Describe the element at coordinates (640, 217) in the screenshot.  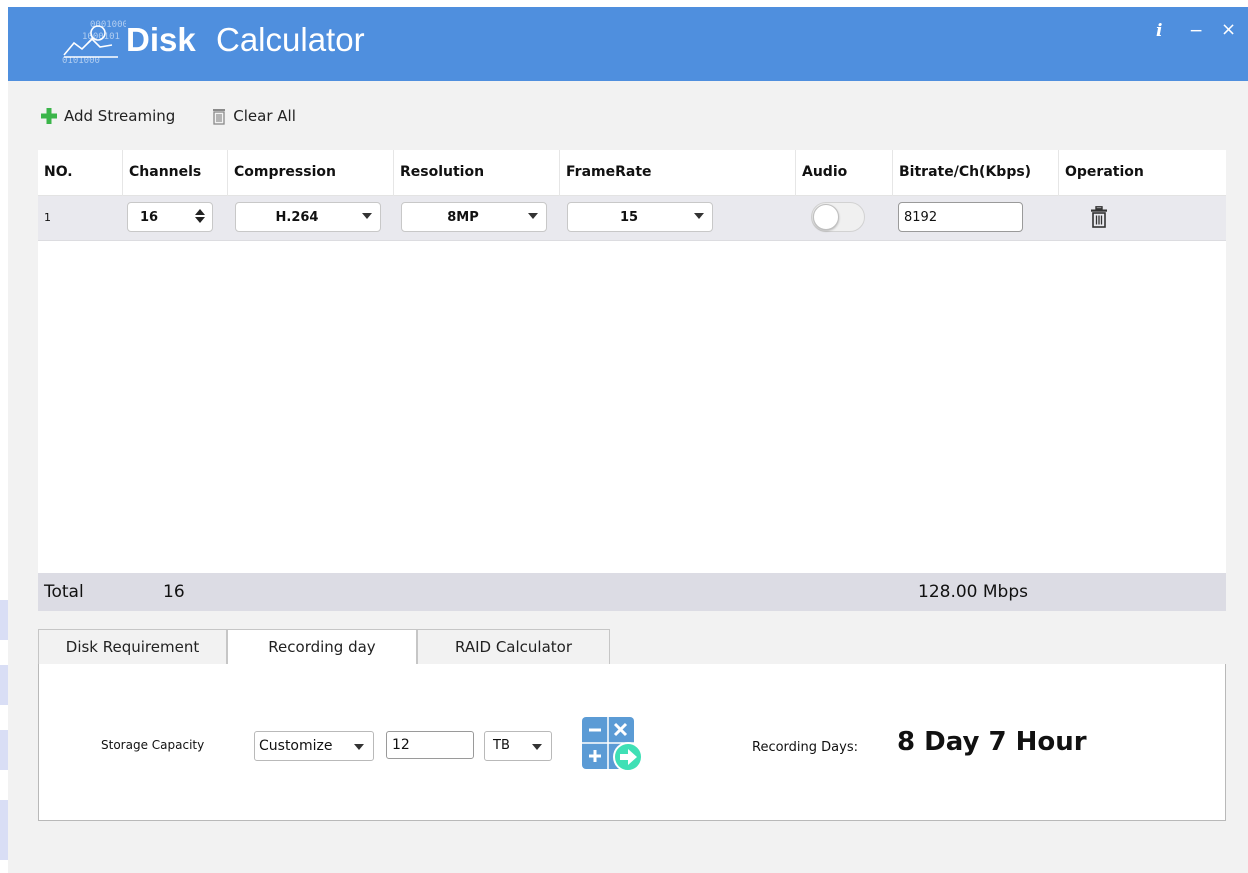
I see `framerate-dropdown: 15` at that location.